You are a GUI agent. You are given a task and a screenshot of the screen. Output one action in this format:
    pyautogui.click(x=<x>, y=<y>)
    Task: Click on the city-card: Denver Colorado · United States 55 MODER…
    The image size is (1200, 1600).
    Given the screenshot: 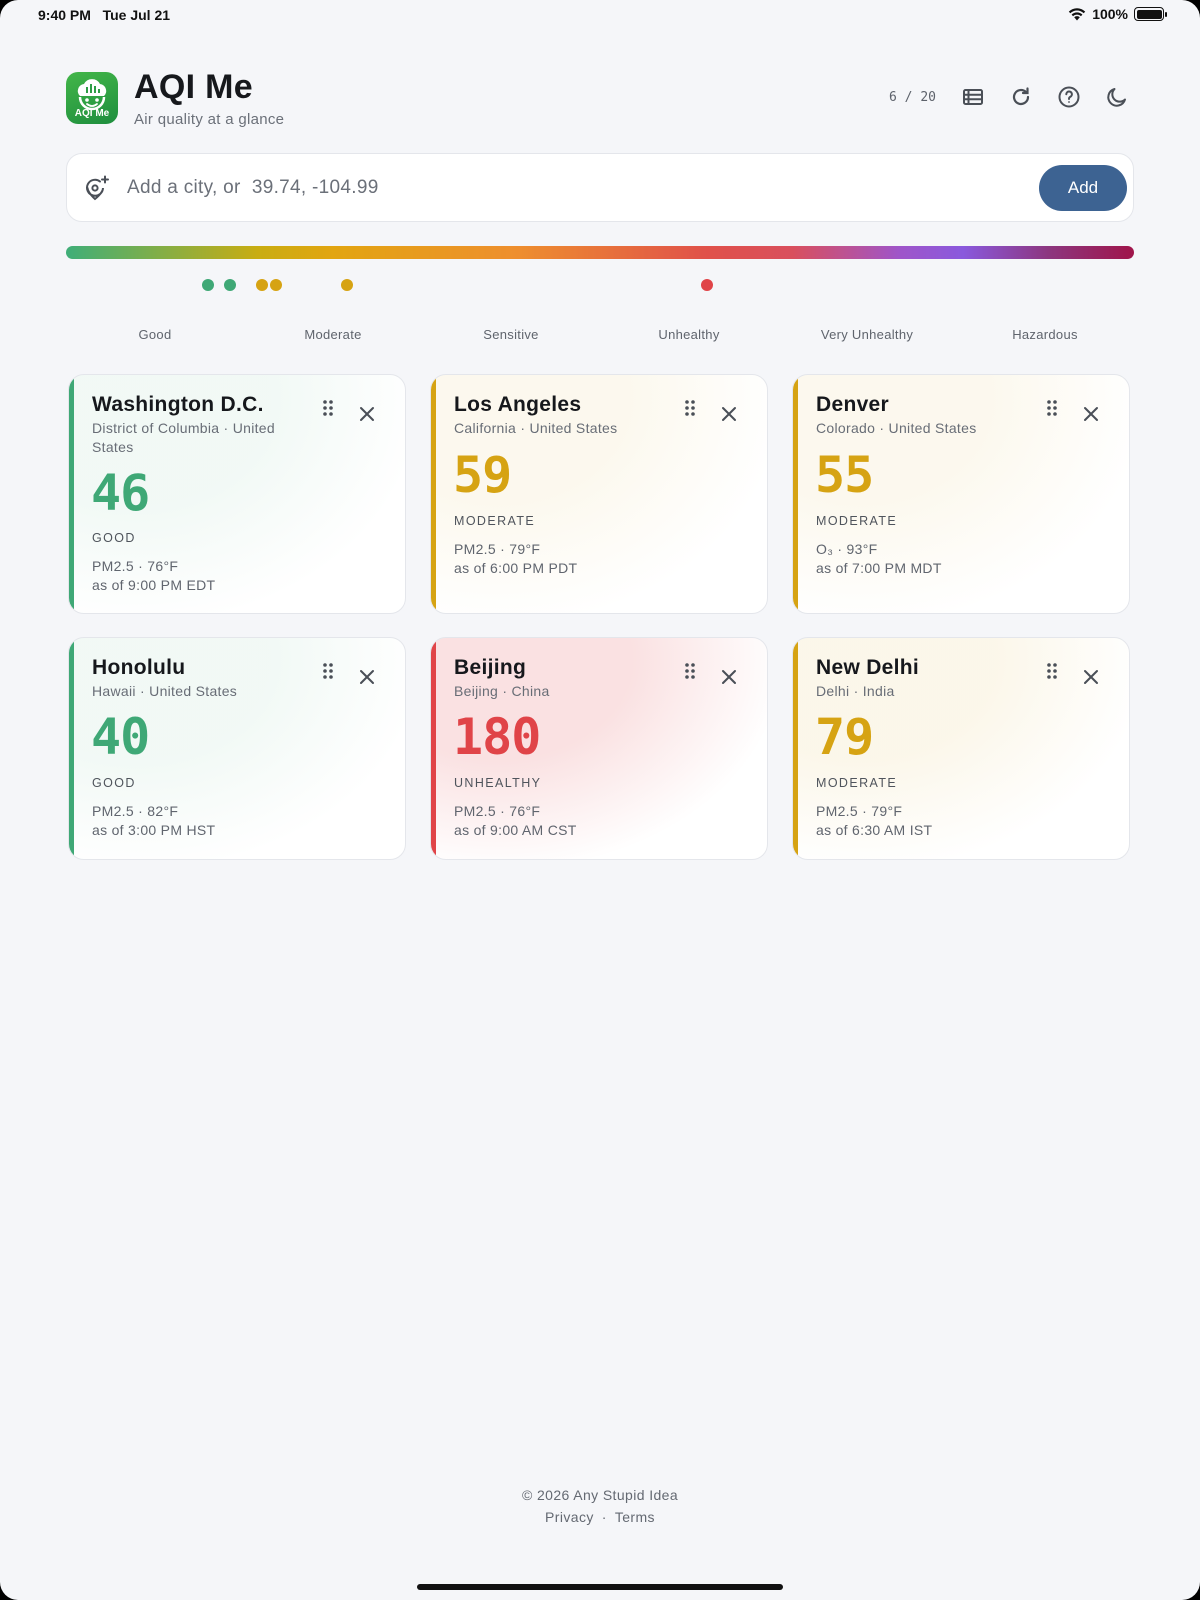 What is the action you would take?
    pyautogui.click(x=961, y=494)
    